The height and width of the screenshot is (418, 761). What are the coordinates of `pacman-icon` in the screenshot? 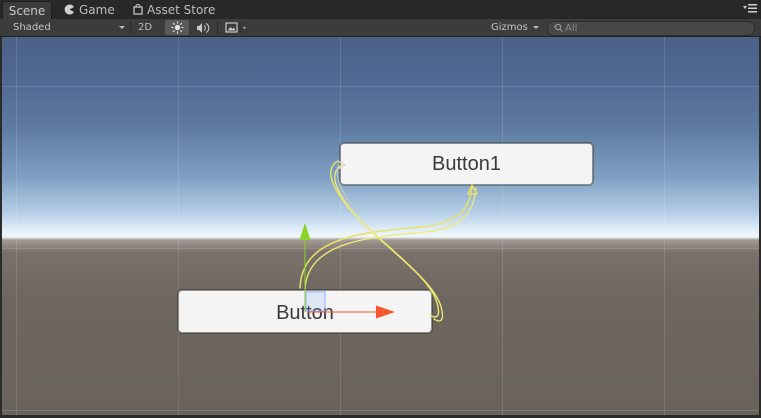 It's located at (69, 11).